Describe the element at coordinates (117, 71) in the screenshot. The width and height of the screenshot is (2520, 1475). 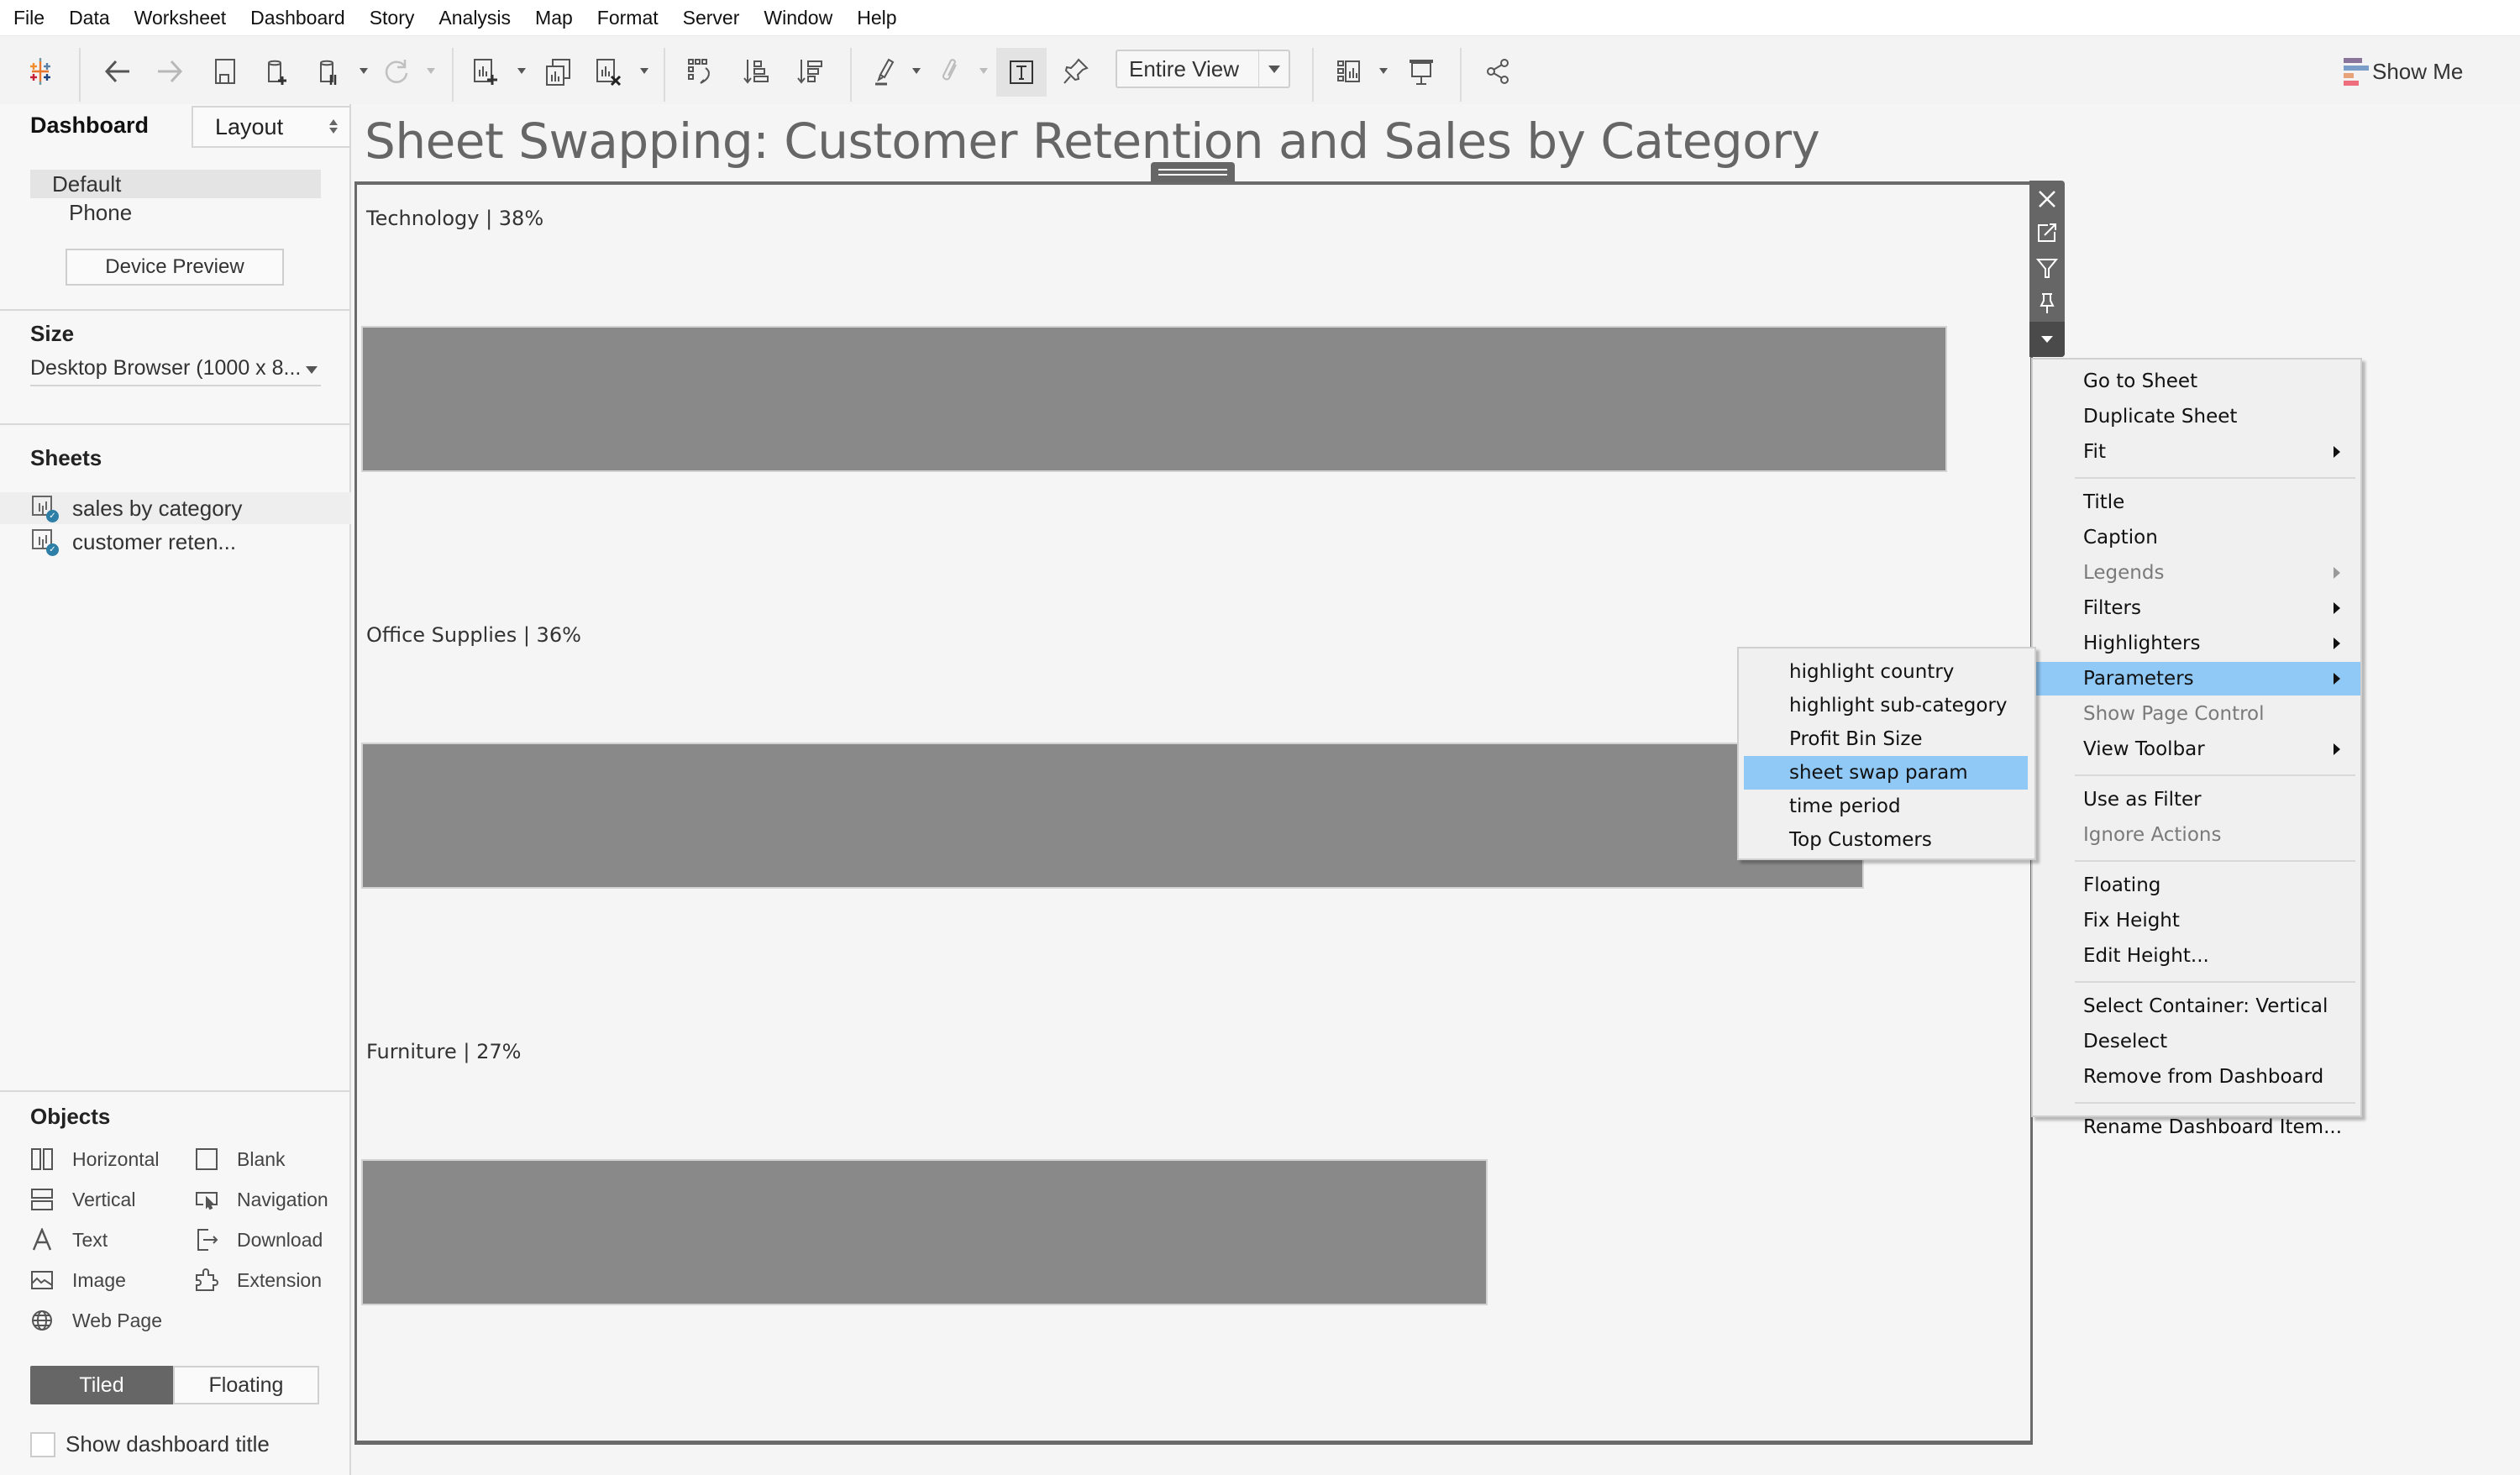
I see `undo-icon` at that location.